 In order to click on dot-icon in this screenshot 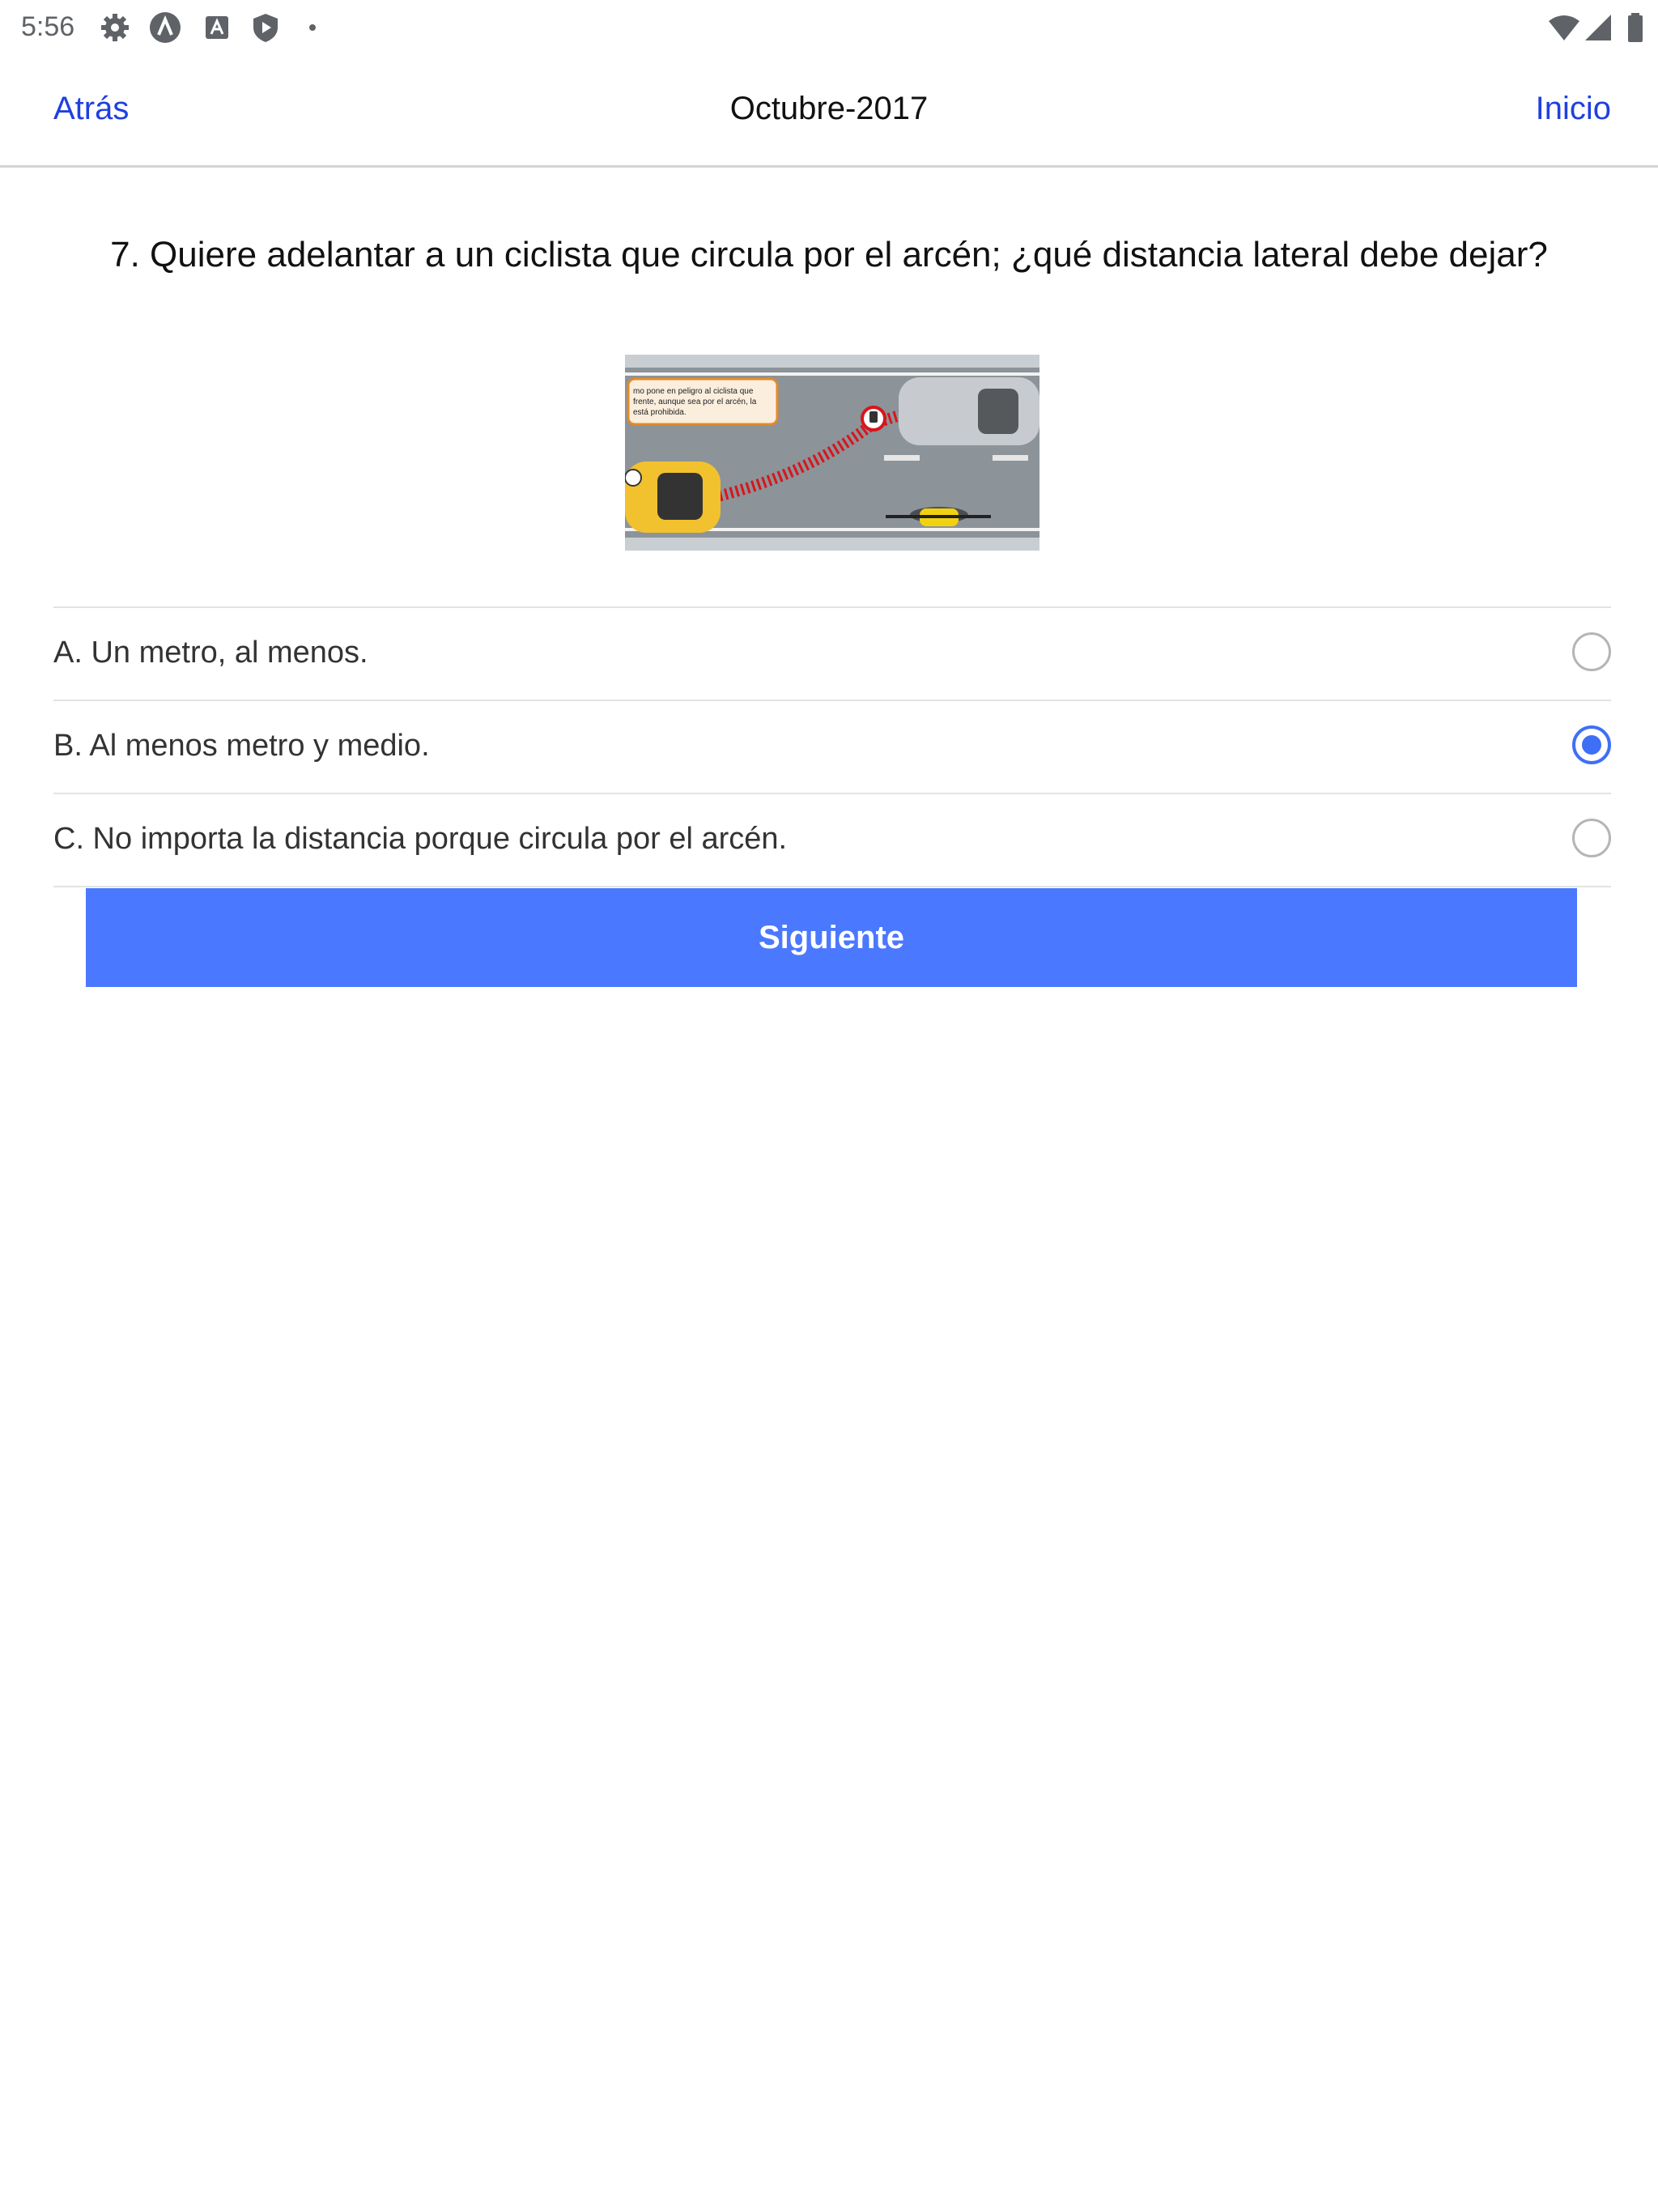, I will do `click(312, 28)`.